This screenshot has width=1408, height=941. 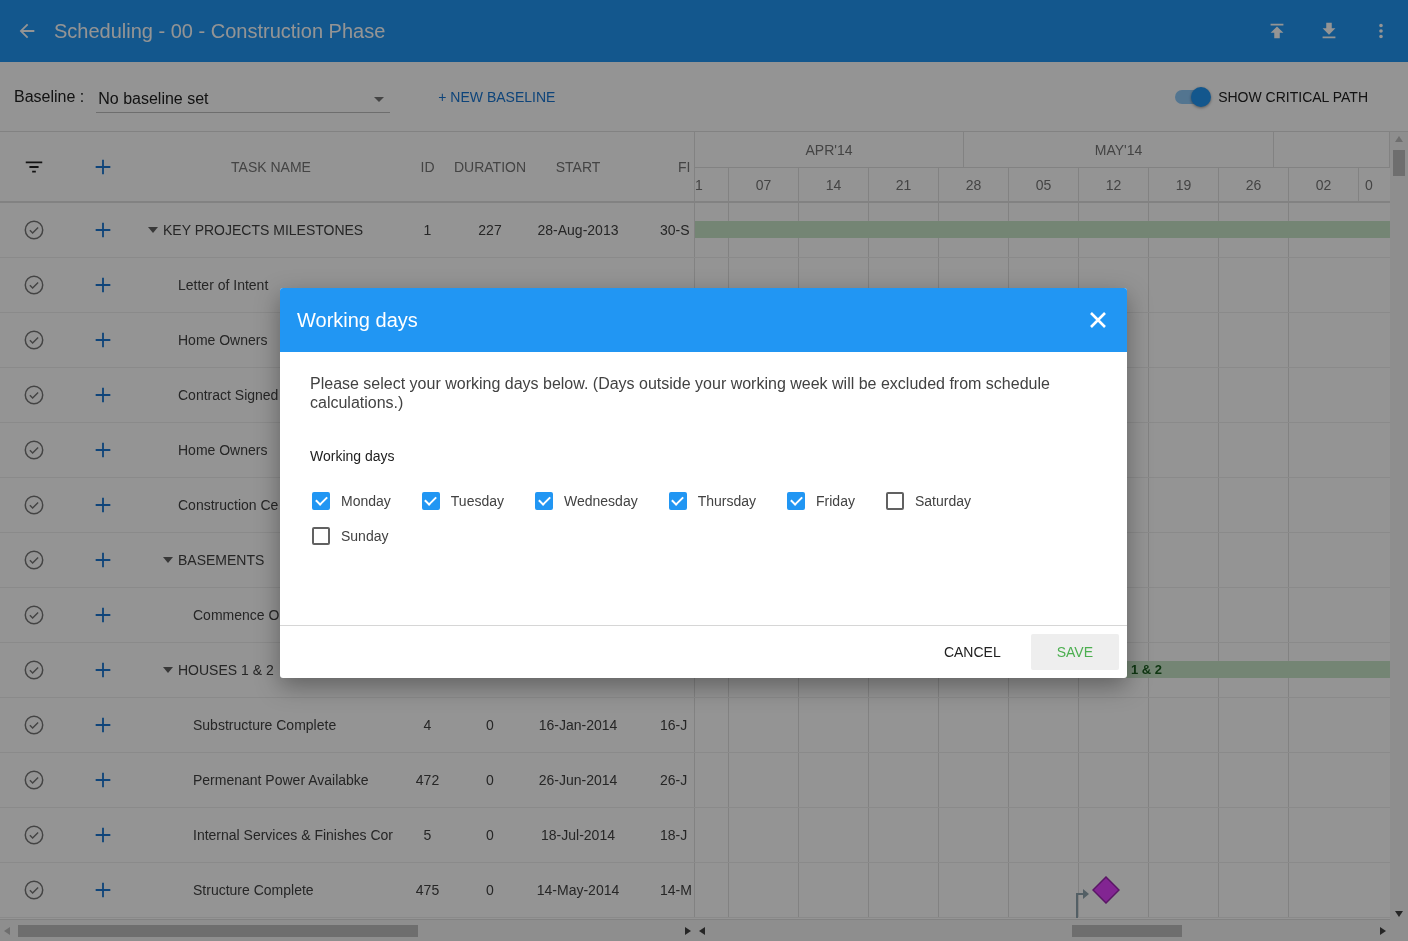 What do you see at coordinates (357, 320) in the screenshot?
I see `dialog-title: Working days` at bounding box center [357, 320].